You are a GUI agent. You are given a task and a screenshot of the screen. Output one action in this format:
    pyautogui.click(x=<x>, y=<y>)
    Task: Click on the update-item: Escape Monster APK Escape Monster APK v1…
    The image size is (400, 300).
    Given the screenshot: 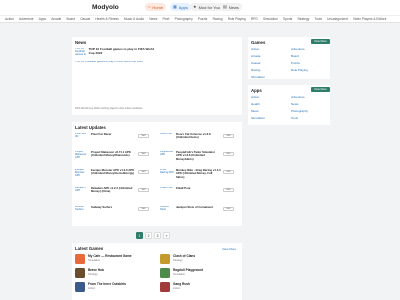 What is the action you would take?
    pyautogui.click(x=112, y=174)
    